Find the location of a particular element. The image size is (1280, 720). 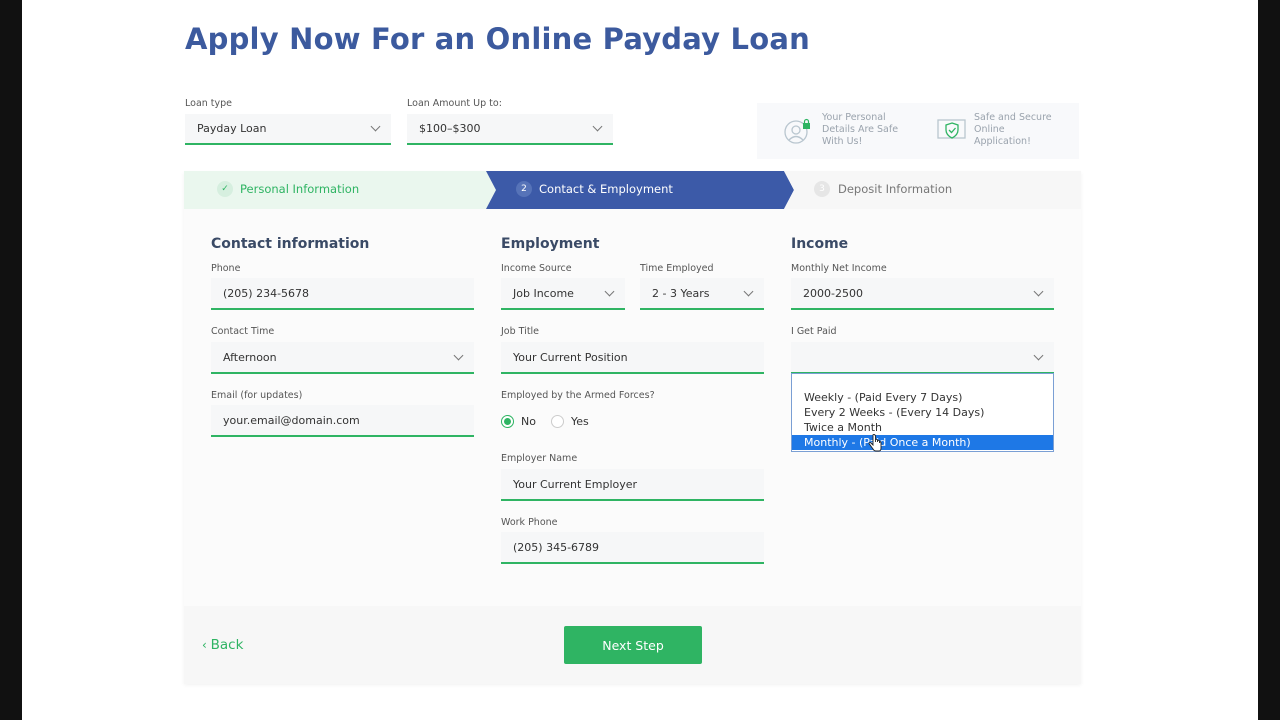

back-label: Back is located at coordinates (227, 645).